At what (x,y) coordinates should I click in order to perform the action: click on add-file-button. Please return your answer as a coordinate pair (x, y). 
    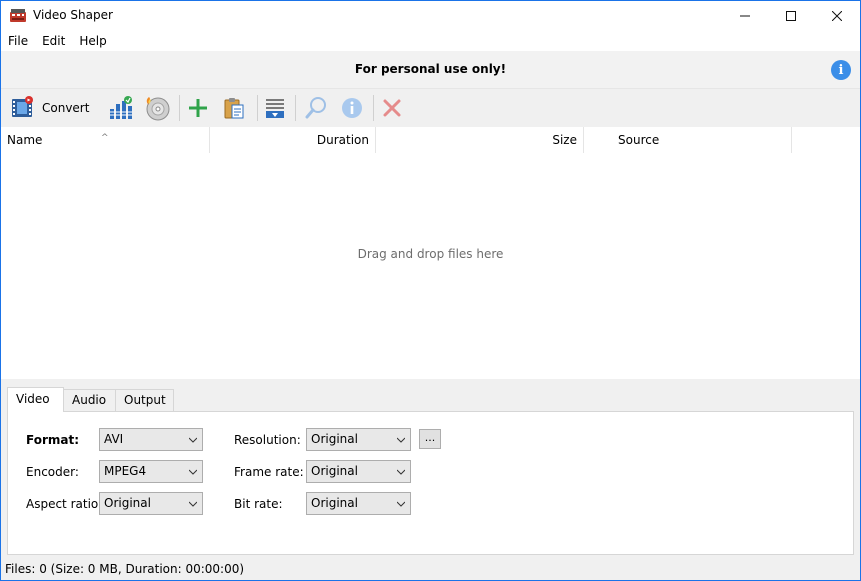
    Looking at the image, I should click on (198, 108).